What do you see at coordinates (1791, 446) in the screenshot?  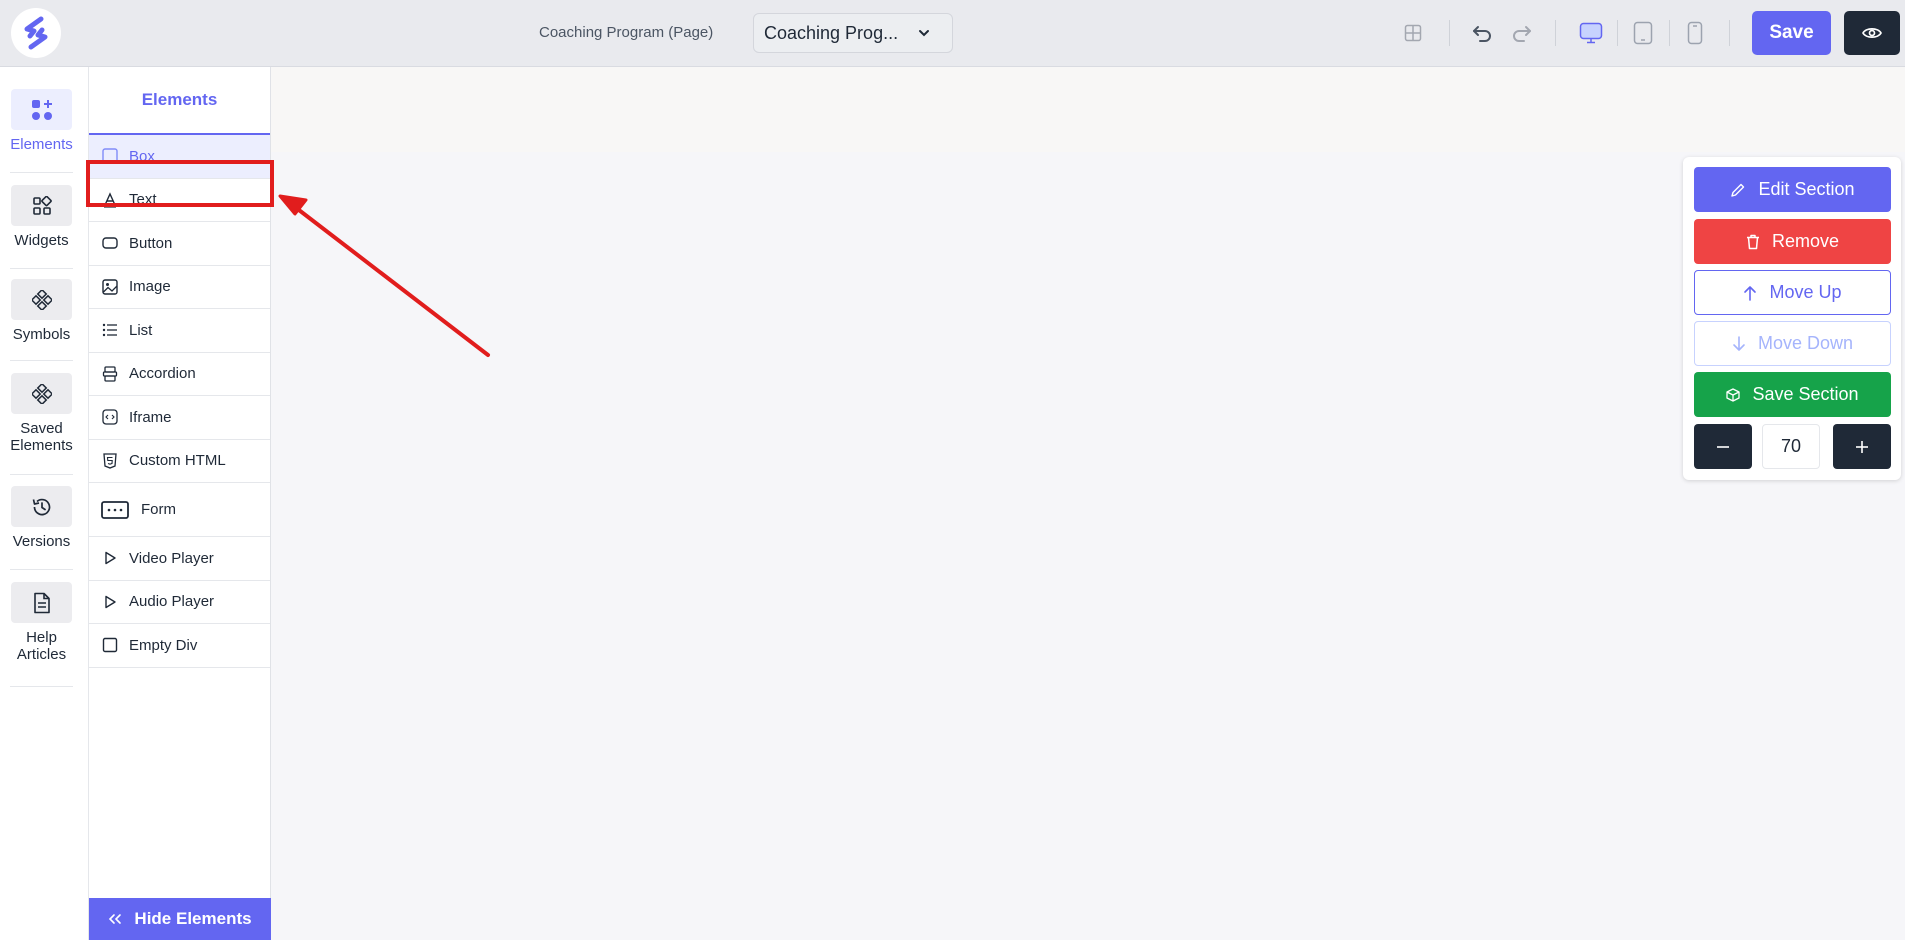 I see `padding-value-field: 70` at bounding box center [1791, 446].